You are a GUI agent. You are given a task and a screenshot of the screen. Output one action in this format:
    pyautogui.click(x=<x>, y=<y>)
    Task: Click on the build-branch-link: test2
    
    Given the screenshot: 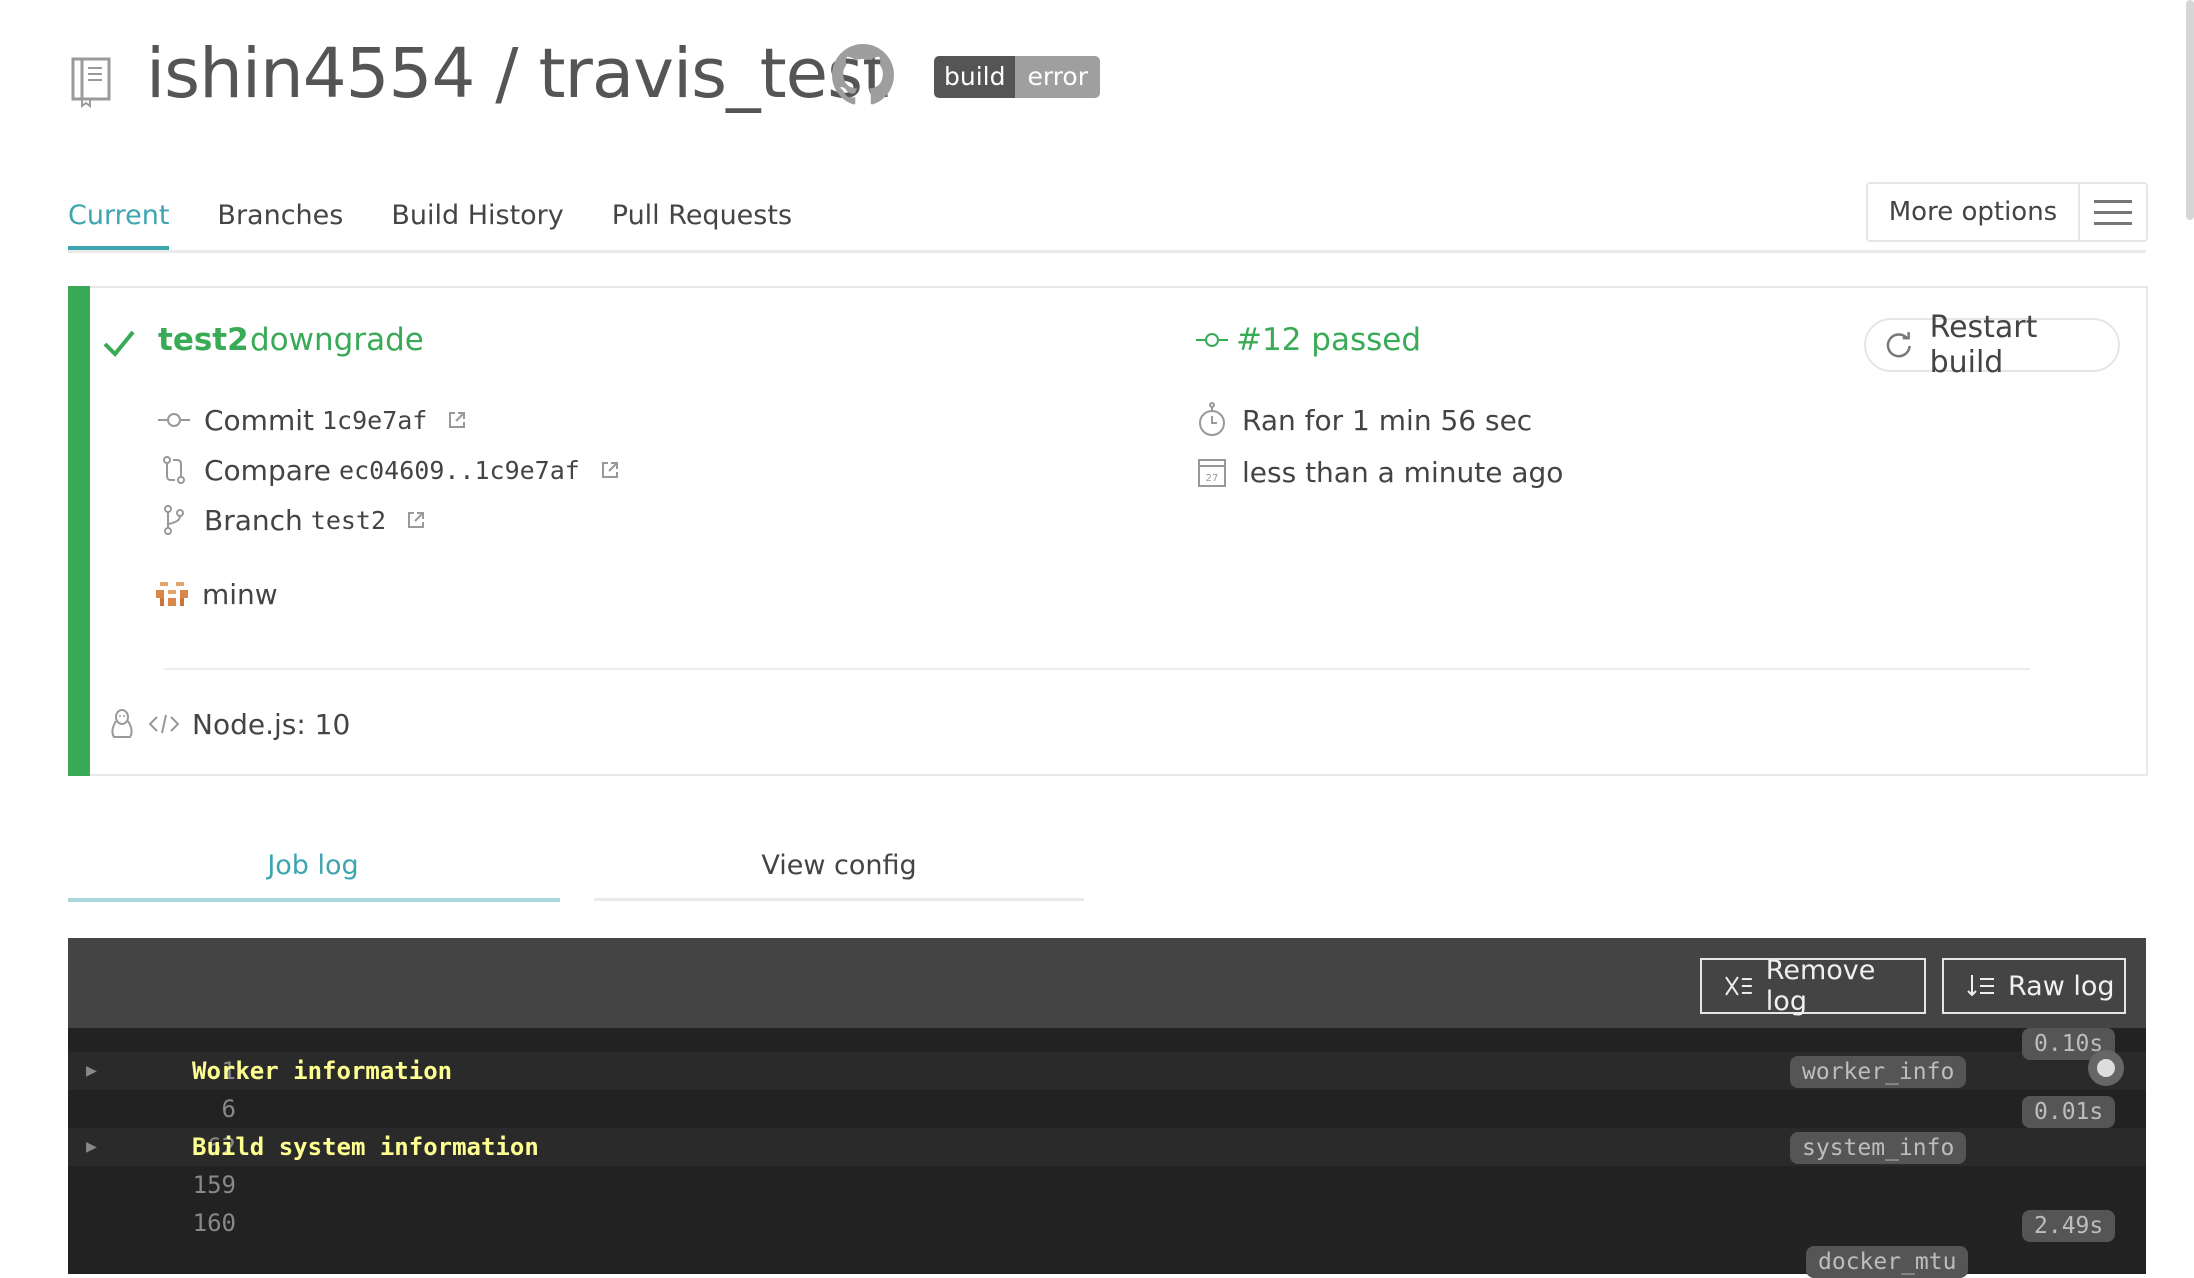 What is the action you would take?
    pyautogui.click(x=203, y=340)
    